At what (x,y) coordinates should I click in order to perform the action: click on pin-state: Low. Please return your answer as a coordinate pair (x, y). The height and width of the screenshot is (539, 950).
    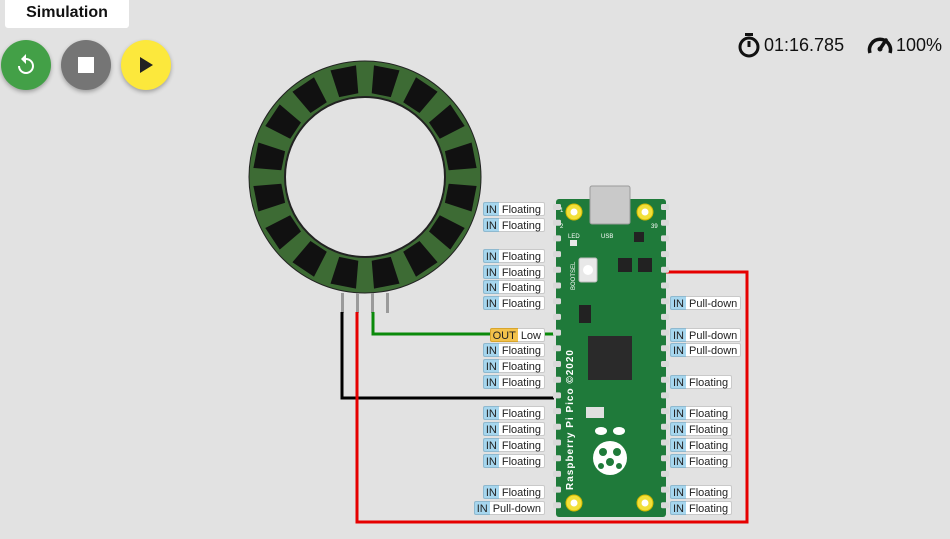
    Looking at the image, I should click on (531, 335).